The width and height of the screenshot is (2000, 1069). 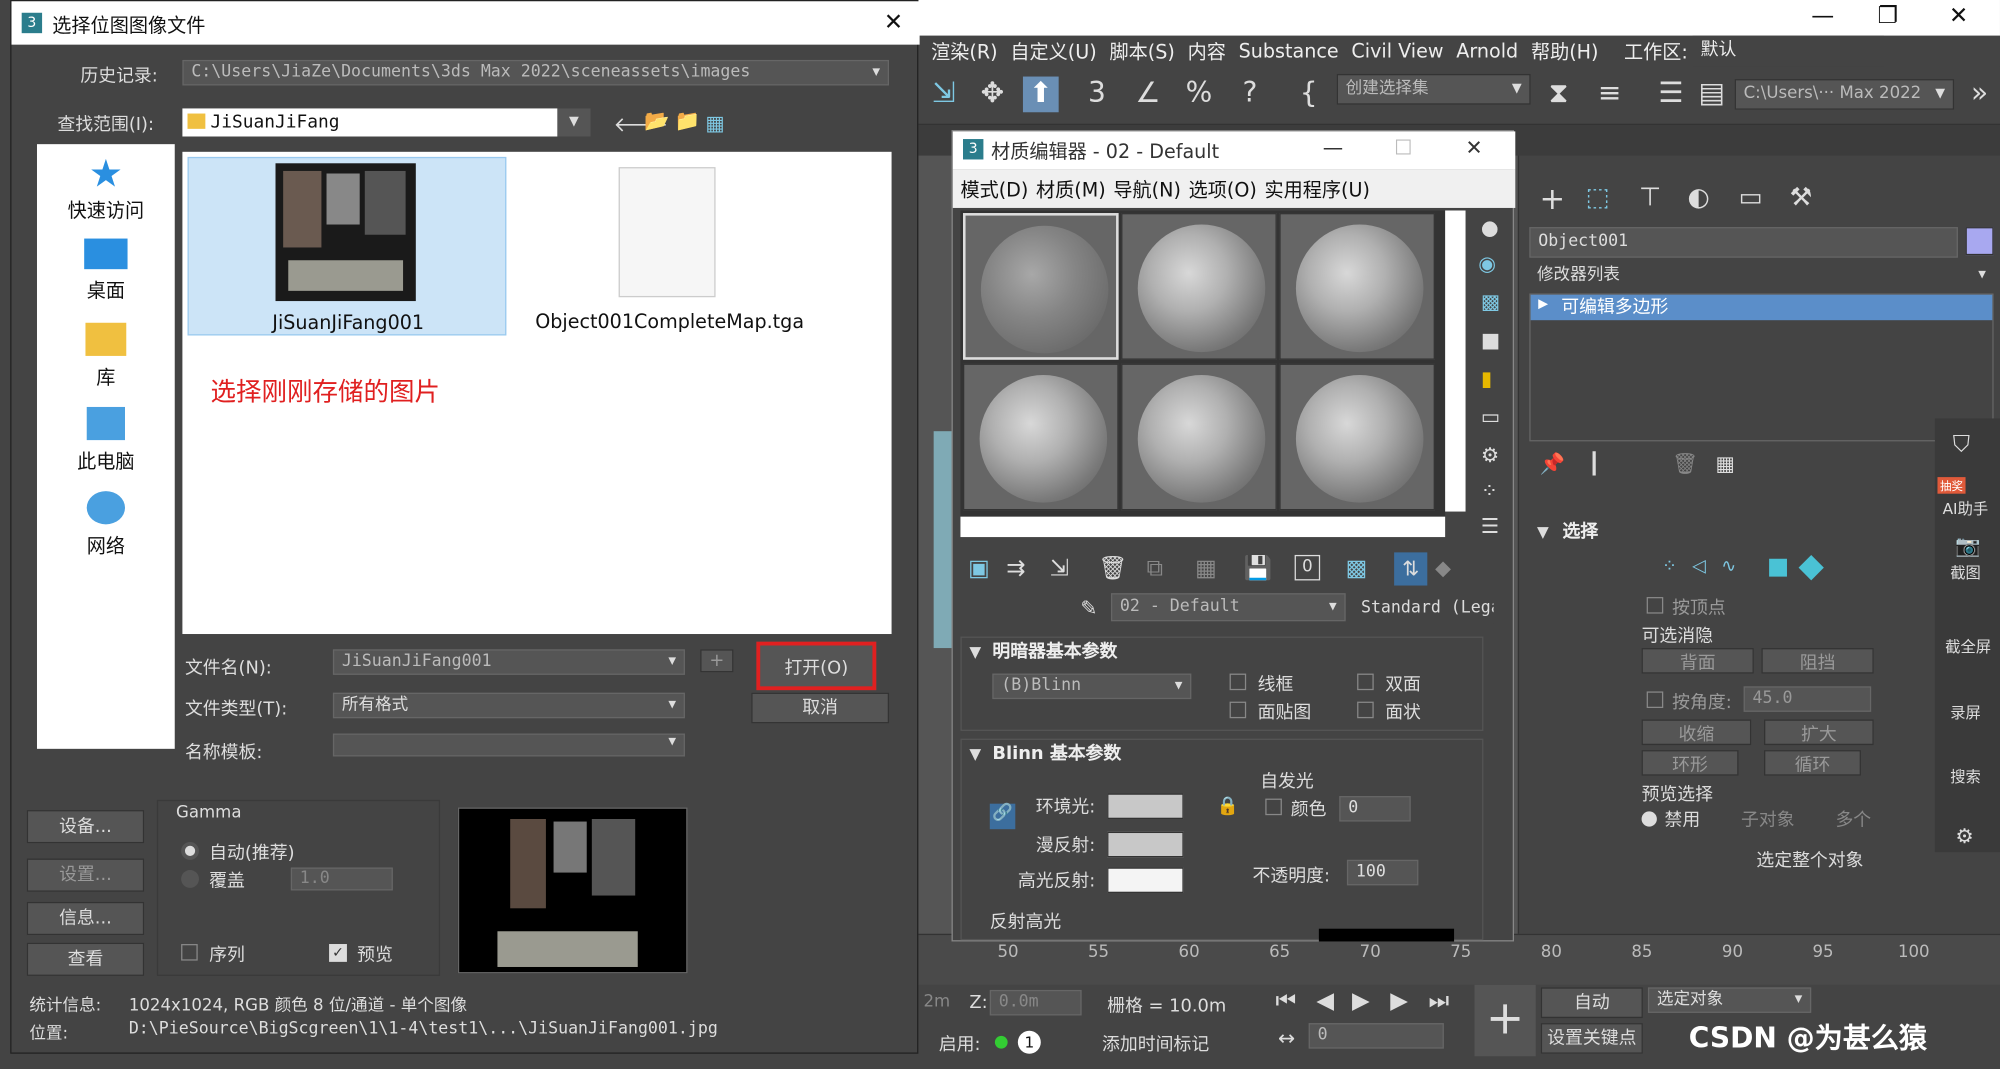 What do you see at coordinates (1250, 95) in the screenshot?
I see `spinner-snap-icon: ?` at bounding box center [1250, 95].